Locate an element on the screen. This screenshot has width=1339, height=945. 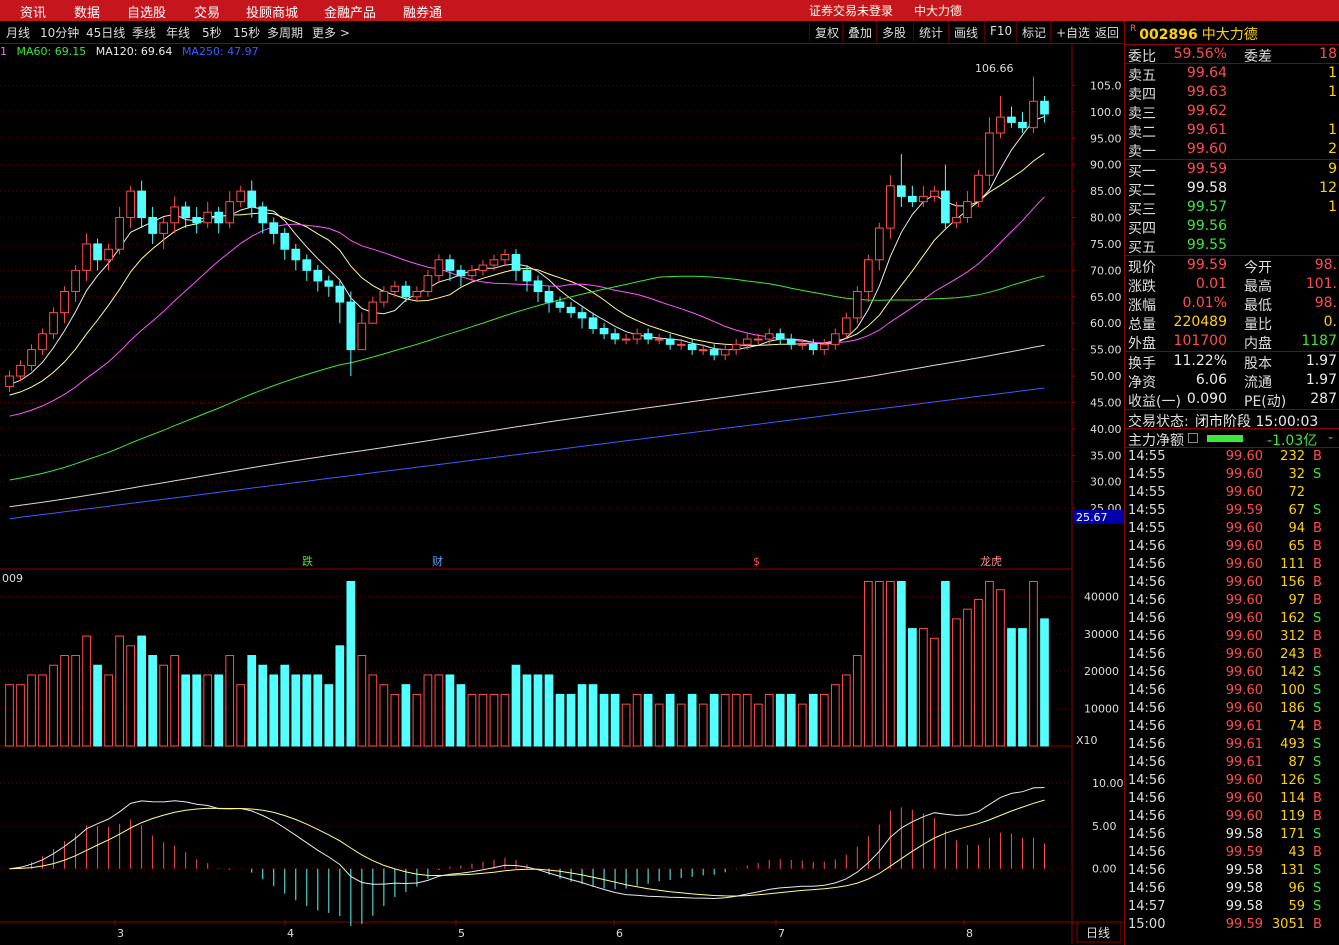
tick-row: 14:56 99.58 96 S is located at coordinates (1232, 889).